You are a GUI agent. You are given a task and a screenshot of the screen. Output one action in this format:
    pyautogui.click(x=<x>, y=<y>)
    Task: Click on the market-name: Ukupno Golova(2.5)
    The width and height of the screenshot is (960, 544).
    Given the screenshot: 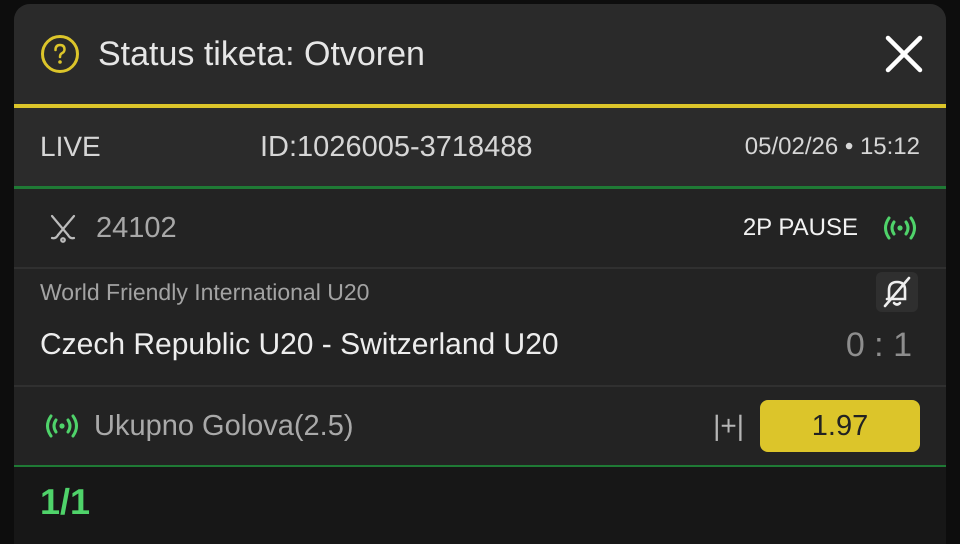 What is the action you would take?
    pyautogui.click(x=224, y=426)
    